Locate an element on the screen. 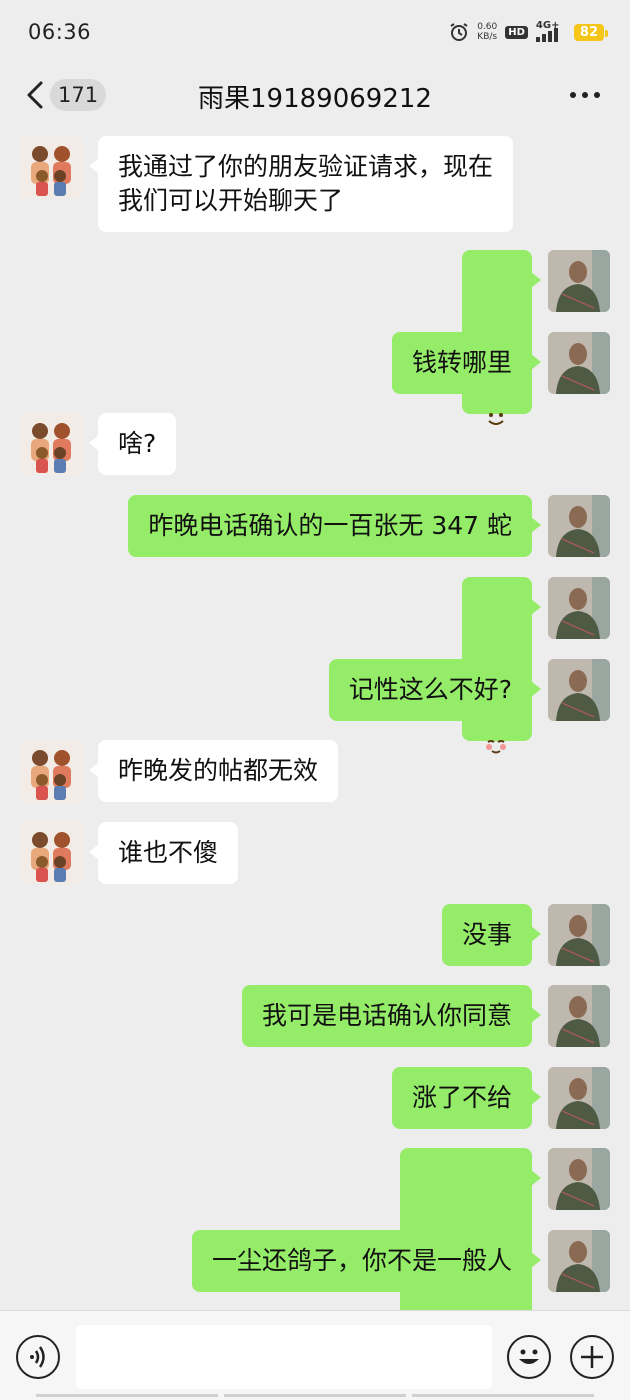 This screenshot has height=1400, width=630. more-dots-icon is located at coordinates (585, 95).